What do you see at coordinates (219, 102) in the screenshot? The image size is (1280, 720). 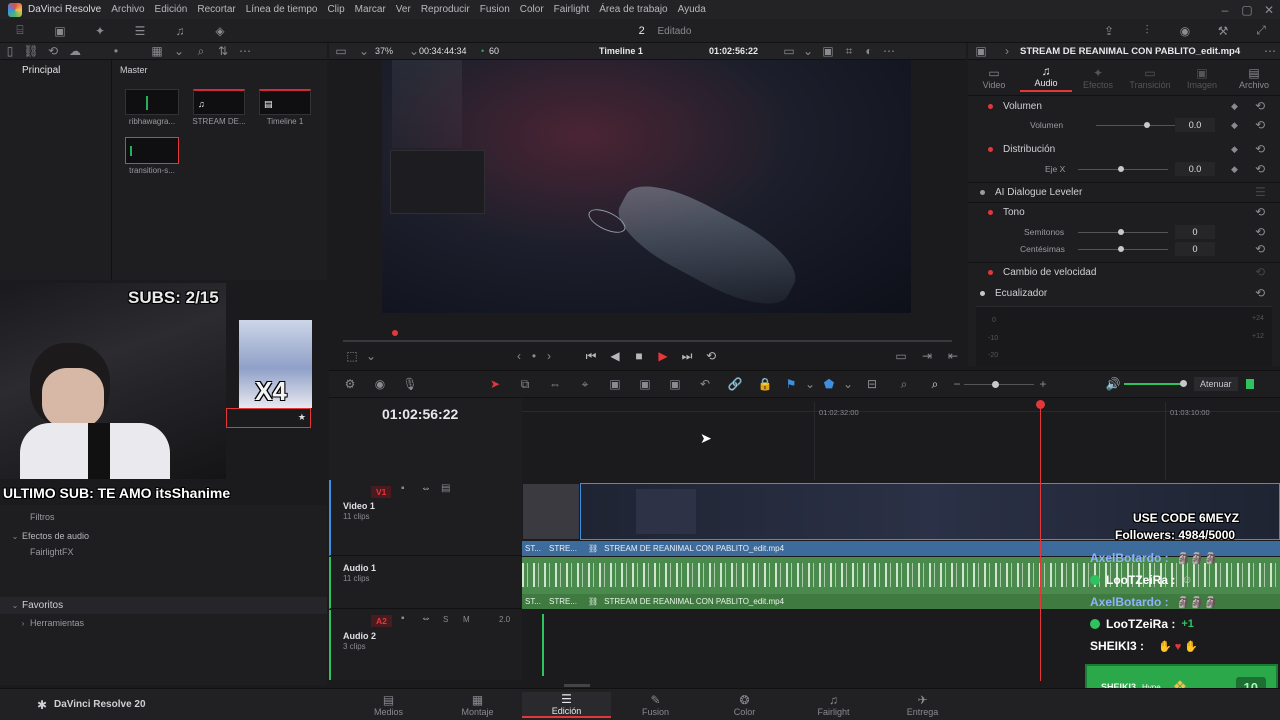 I see `clip-thumbnail: ♫` at bounding box center [219, 102].